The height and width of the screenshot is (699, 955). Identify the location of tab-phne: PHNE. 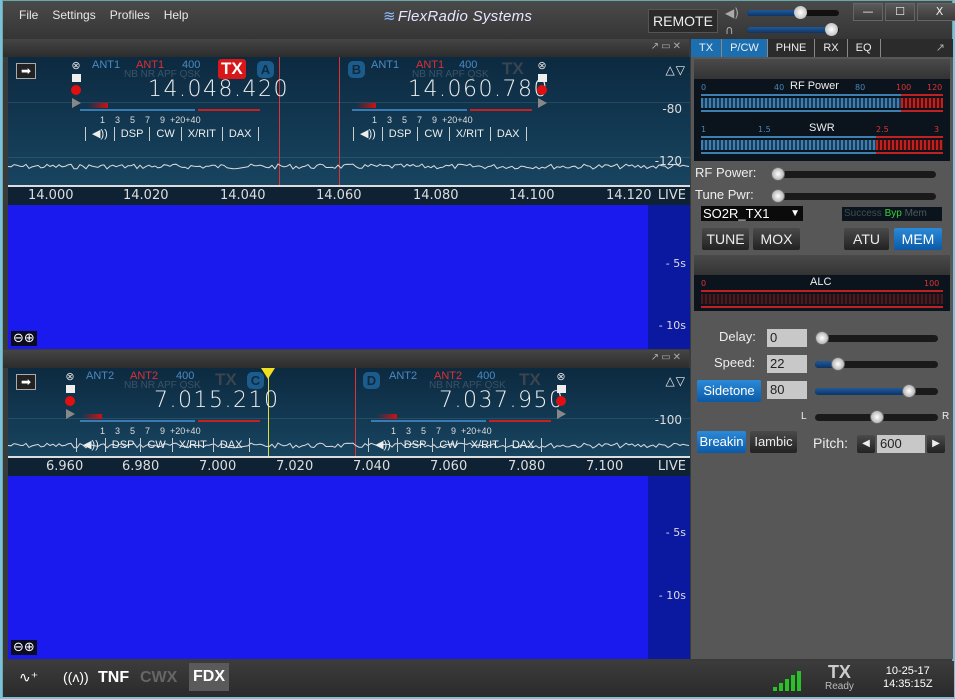
(792, 48).